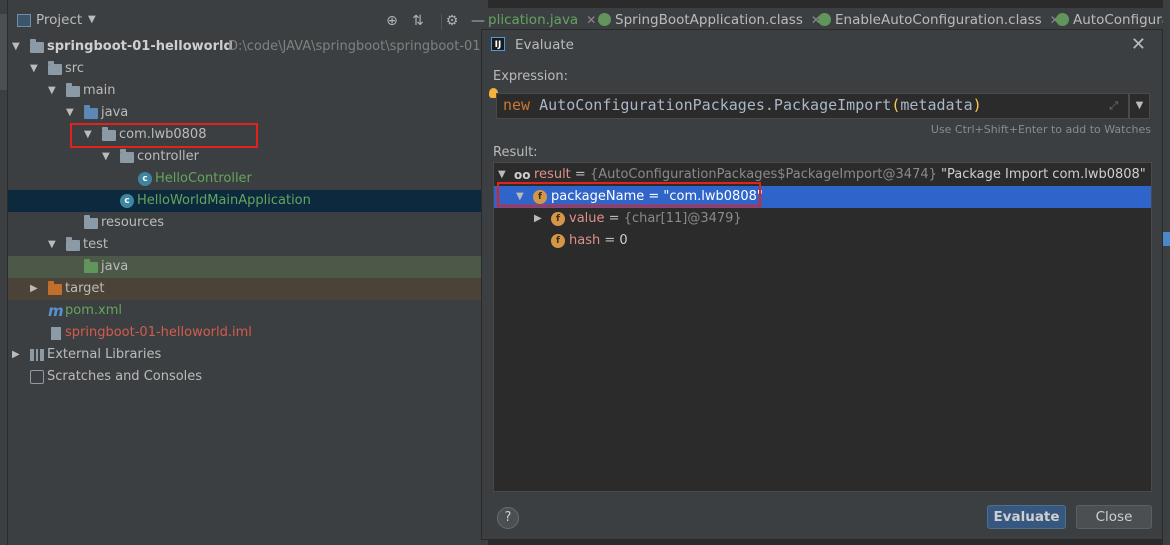  I want to click on gear-icon: ⚙, so click(452, 21).